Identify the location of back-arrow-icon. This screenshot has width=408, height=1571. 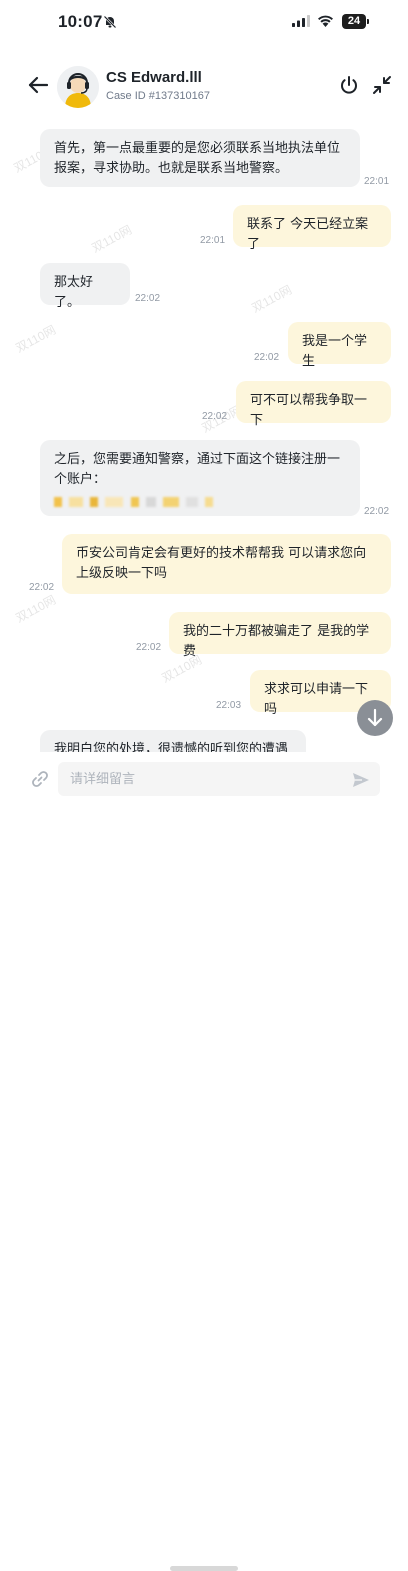
(38, 85).